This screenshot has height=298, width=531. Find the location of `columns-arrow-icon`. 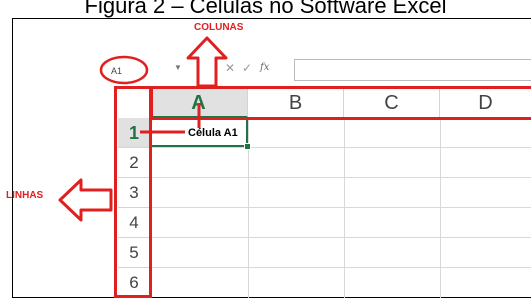

columns-arrow-icon is located at coordinates (207, 62).